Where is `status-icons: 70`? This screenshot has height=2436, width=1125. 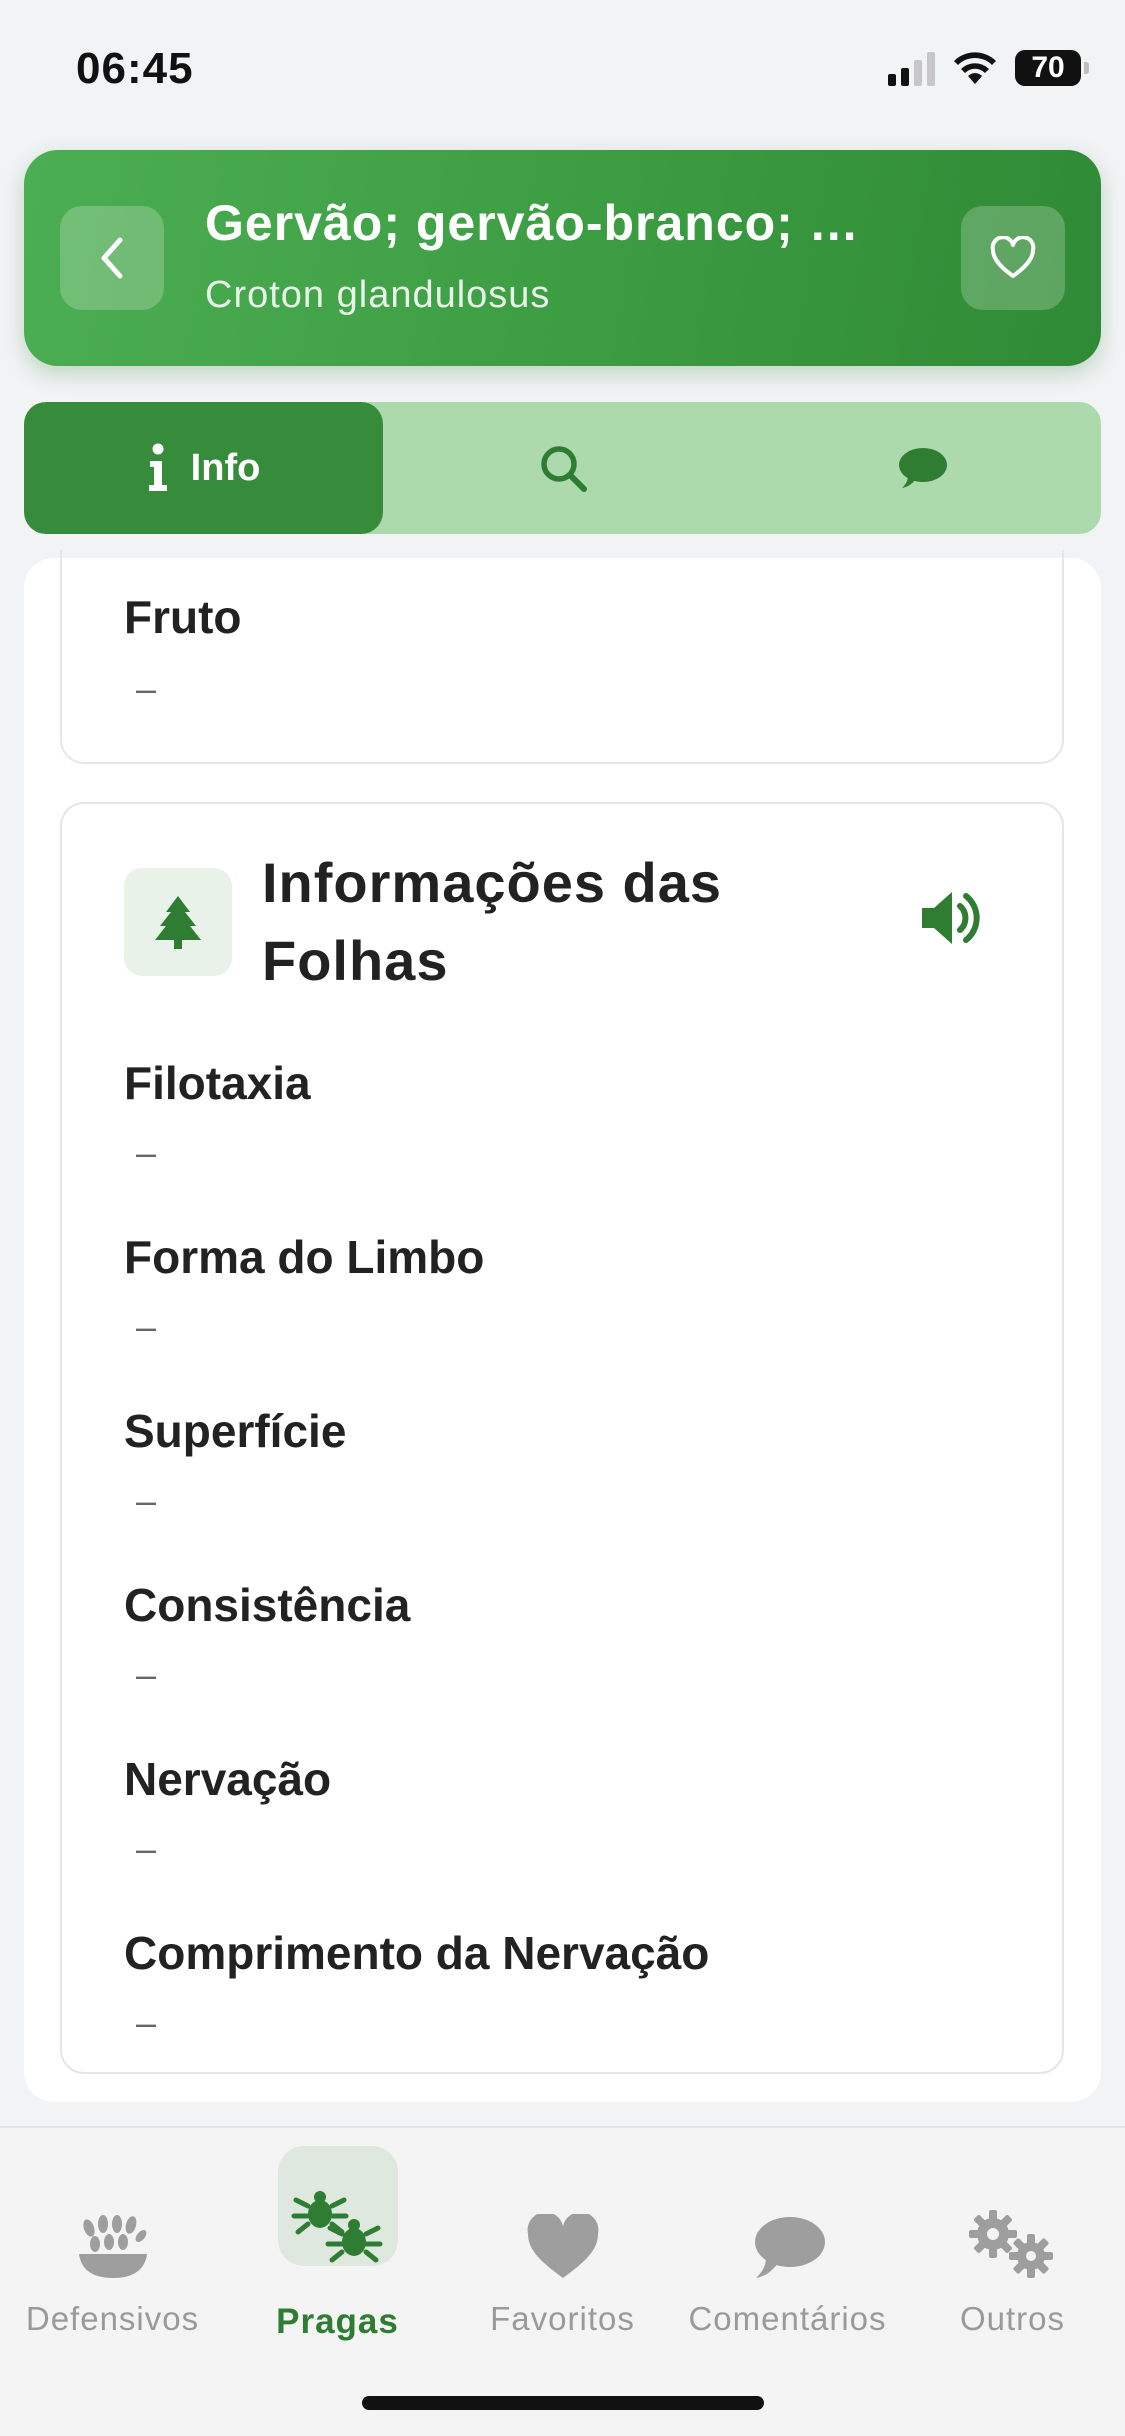
status-icons: 70 is located at coordinates (988, 68).